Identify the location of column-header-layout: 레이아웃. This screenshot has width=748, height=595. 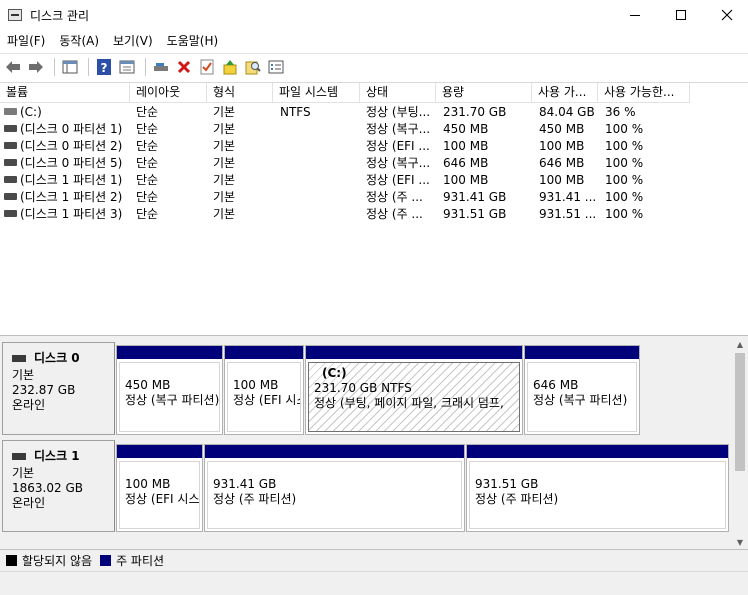
(168, 93).